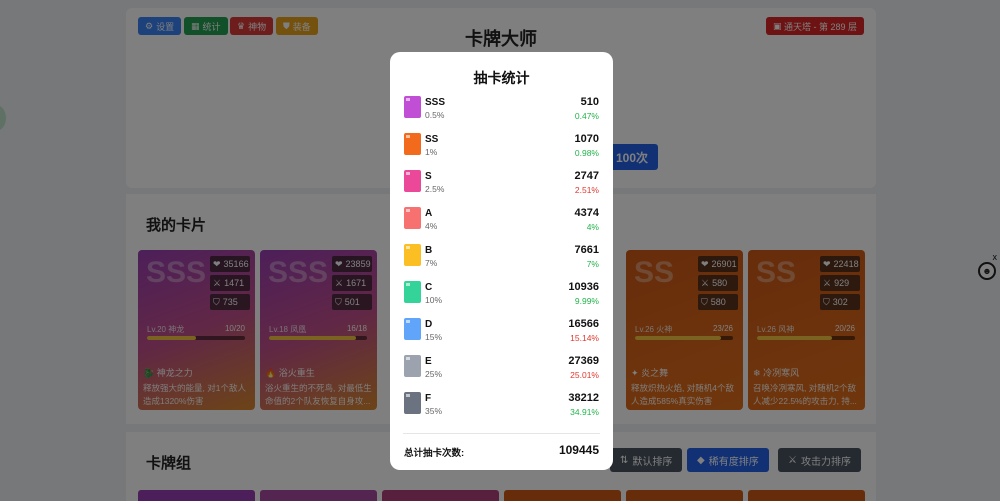  What do you see at coordinates (431, 152) in the screenshot?
I see `rarity-prob: 1%` at bounding box center [431, 152].